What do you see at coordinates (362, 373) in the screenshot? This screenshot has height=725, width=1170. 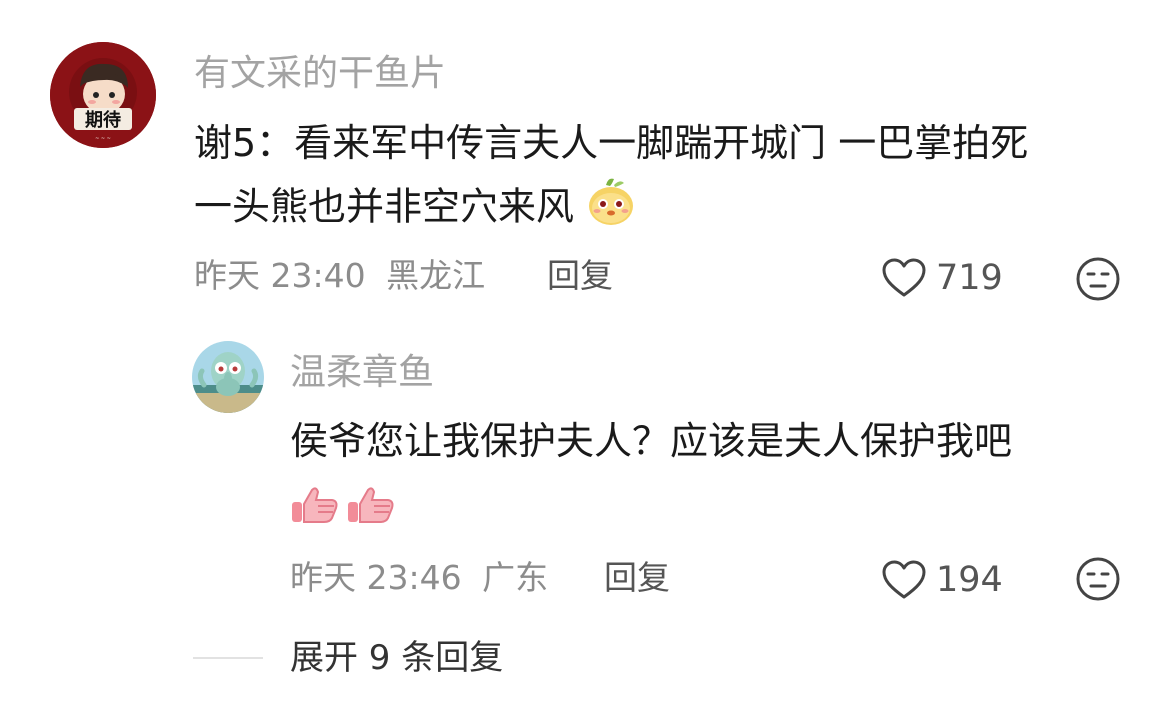 I see `reply-username: 温柔章鱼` at bounding box center [362, 373].